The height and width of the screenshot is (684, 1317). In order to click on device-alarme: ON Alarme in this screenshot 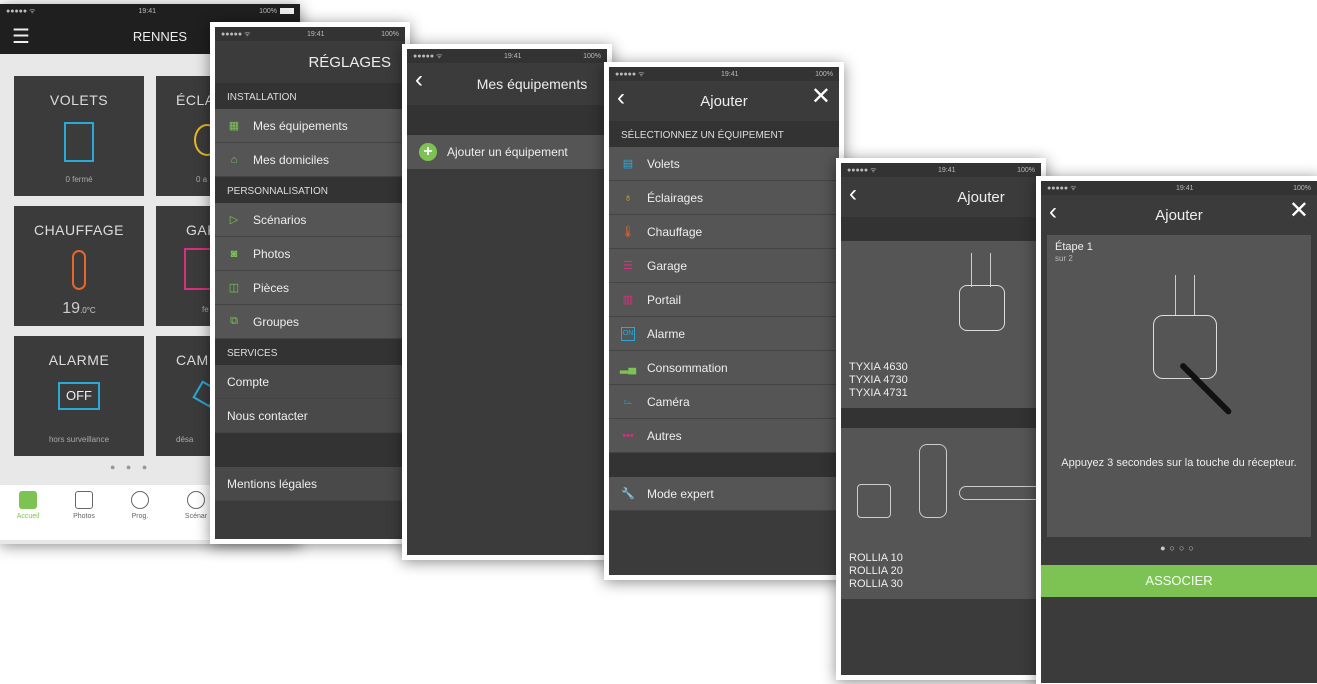, I will do `click(724, 334)`.